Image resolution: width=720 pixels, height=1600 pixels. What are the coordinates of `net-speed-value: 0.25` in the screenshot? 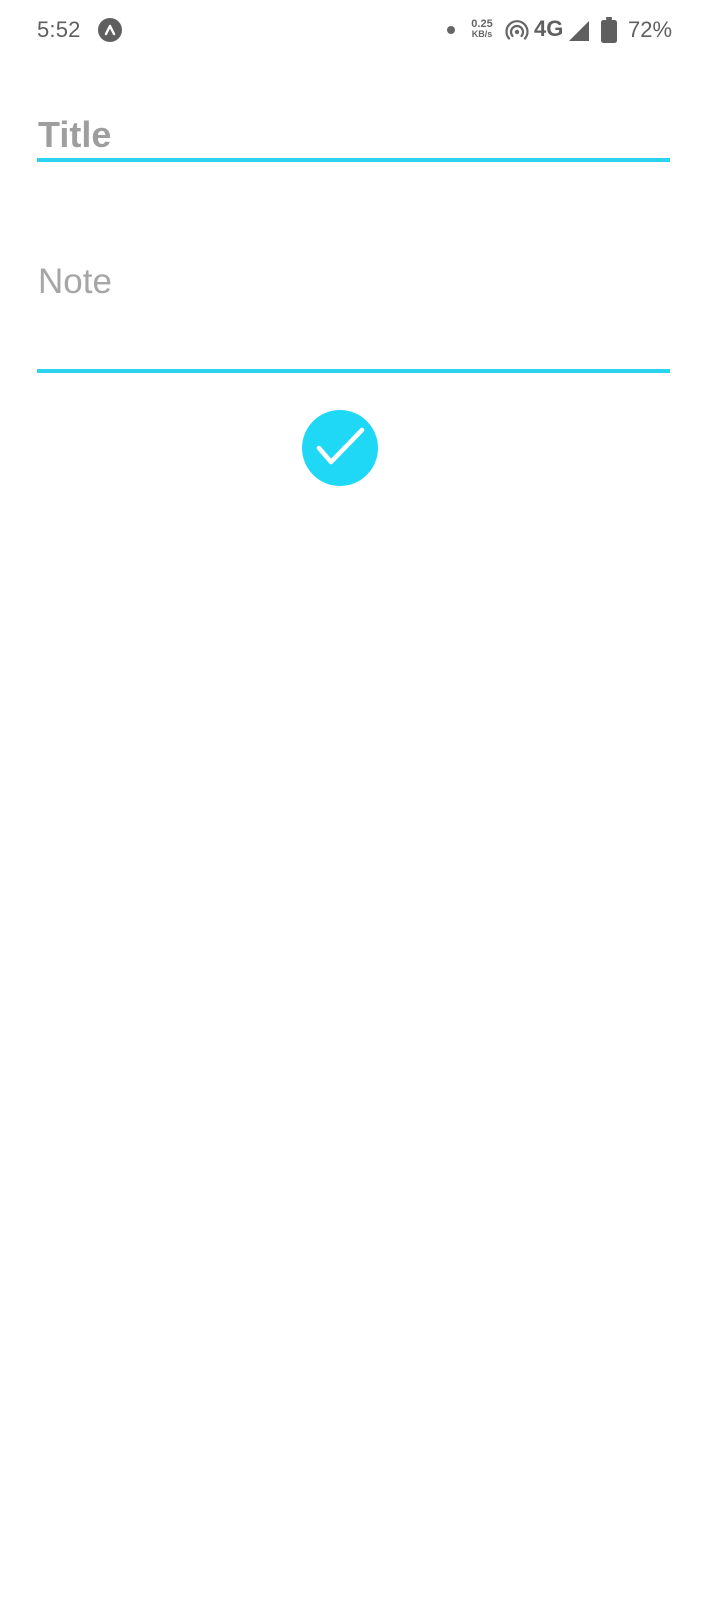 It's located at (482, 24).